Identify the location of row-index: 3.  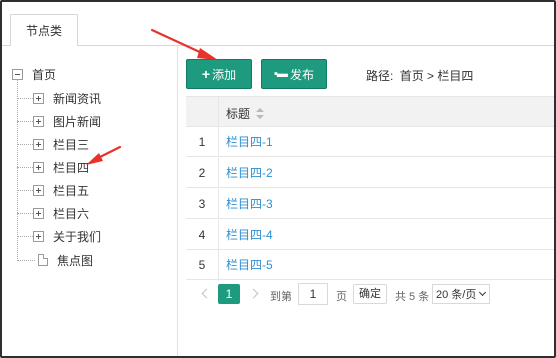
(202, 204).